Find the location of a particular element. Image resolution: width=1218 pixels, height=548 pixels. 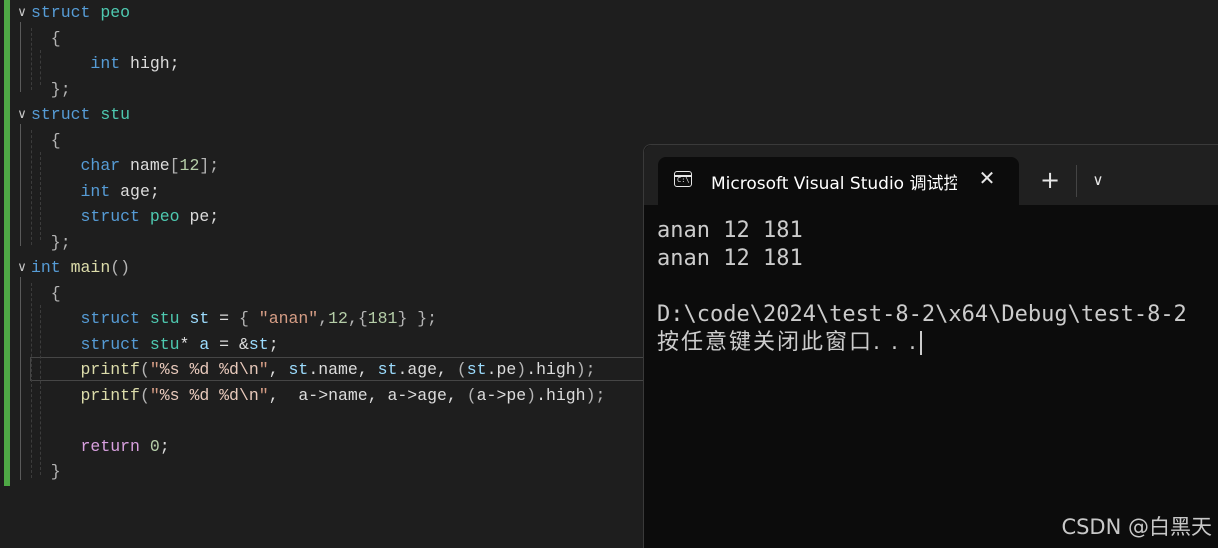

console-tab: C:\ Microsoft Visual Studio 调试控制台 ✕ is located at coordinates (838, 181).